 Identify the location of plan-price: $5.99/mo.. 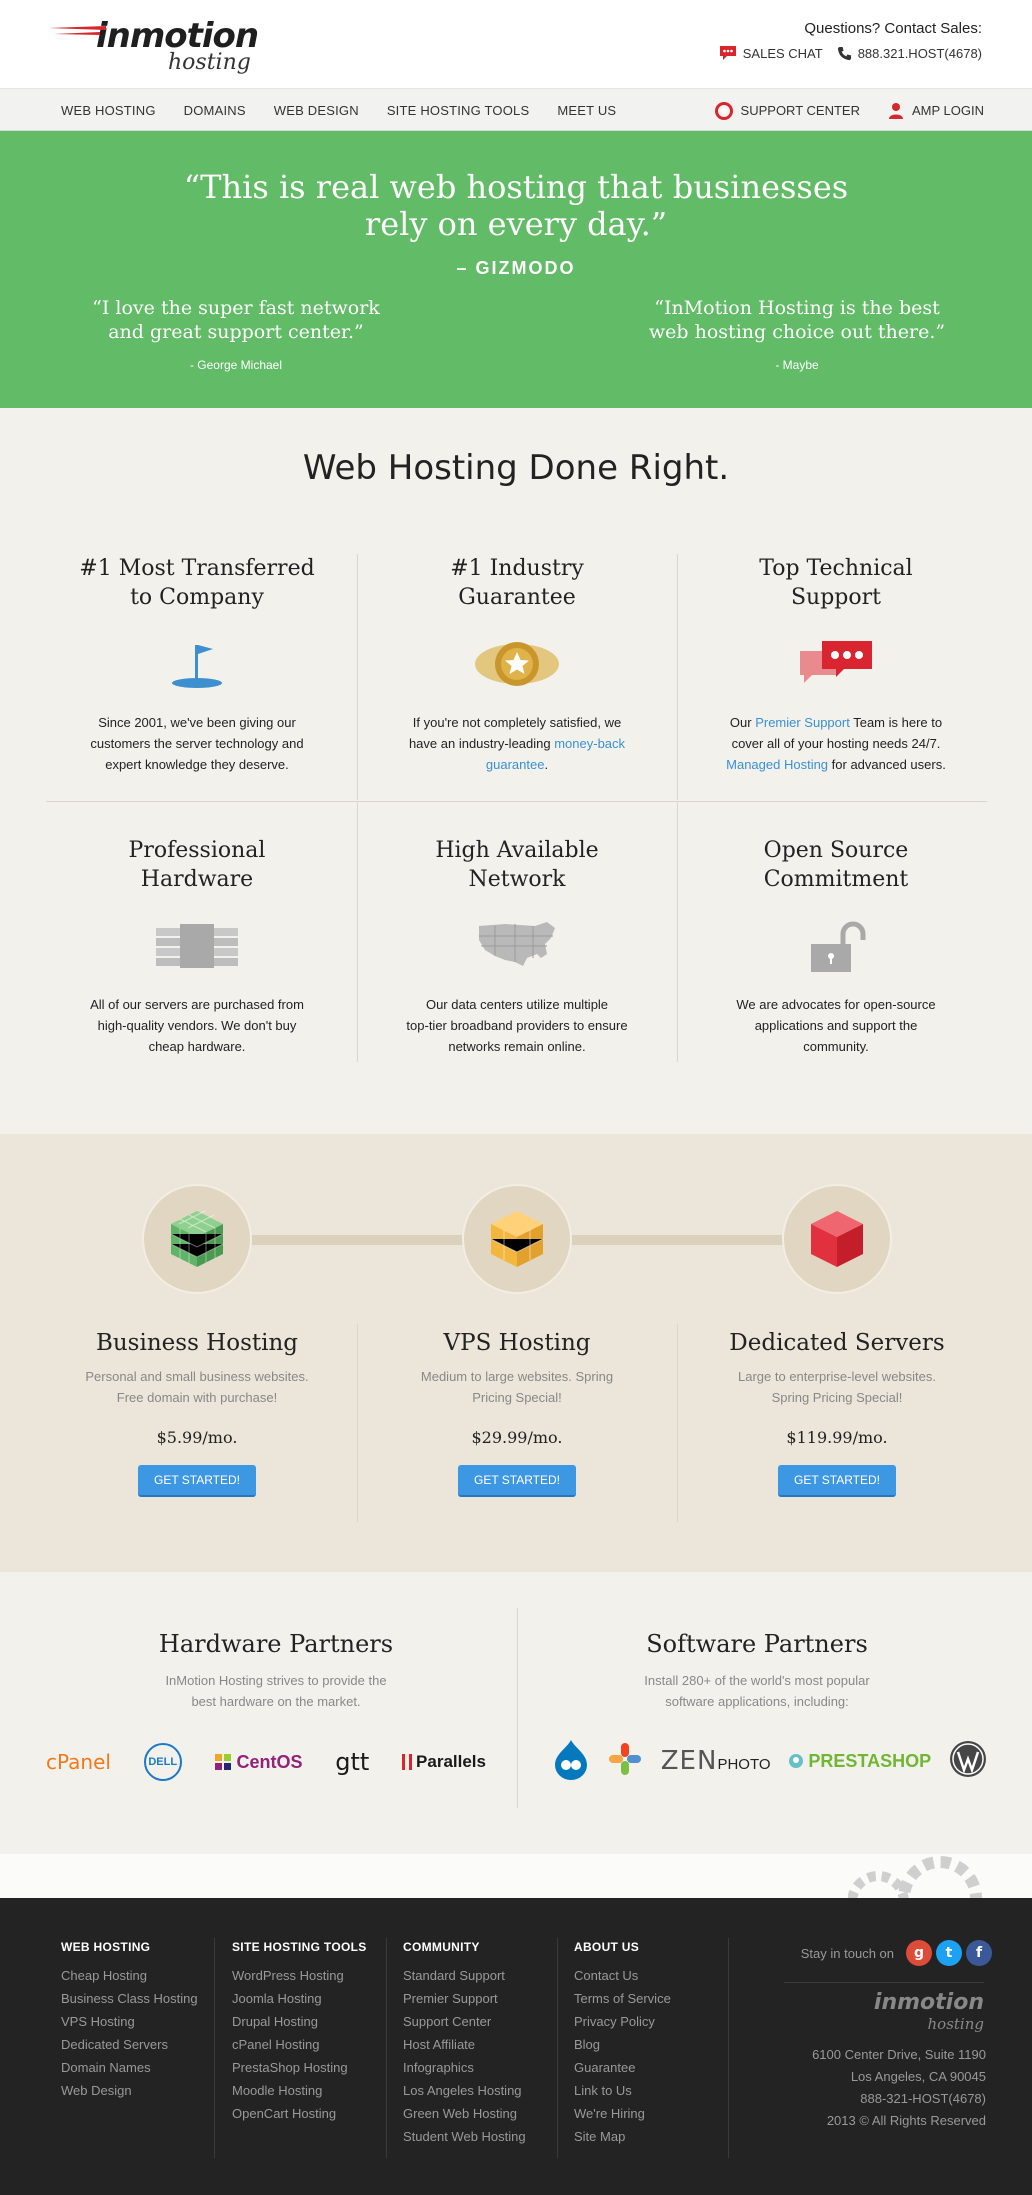
(197, 1437).